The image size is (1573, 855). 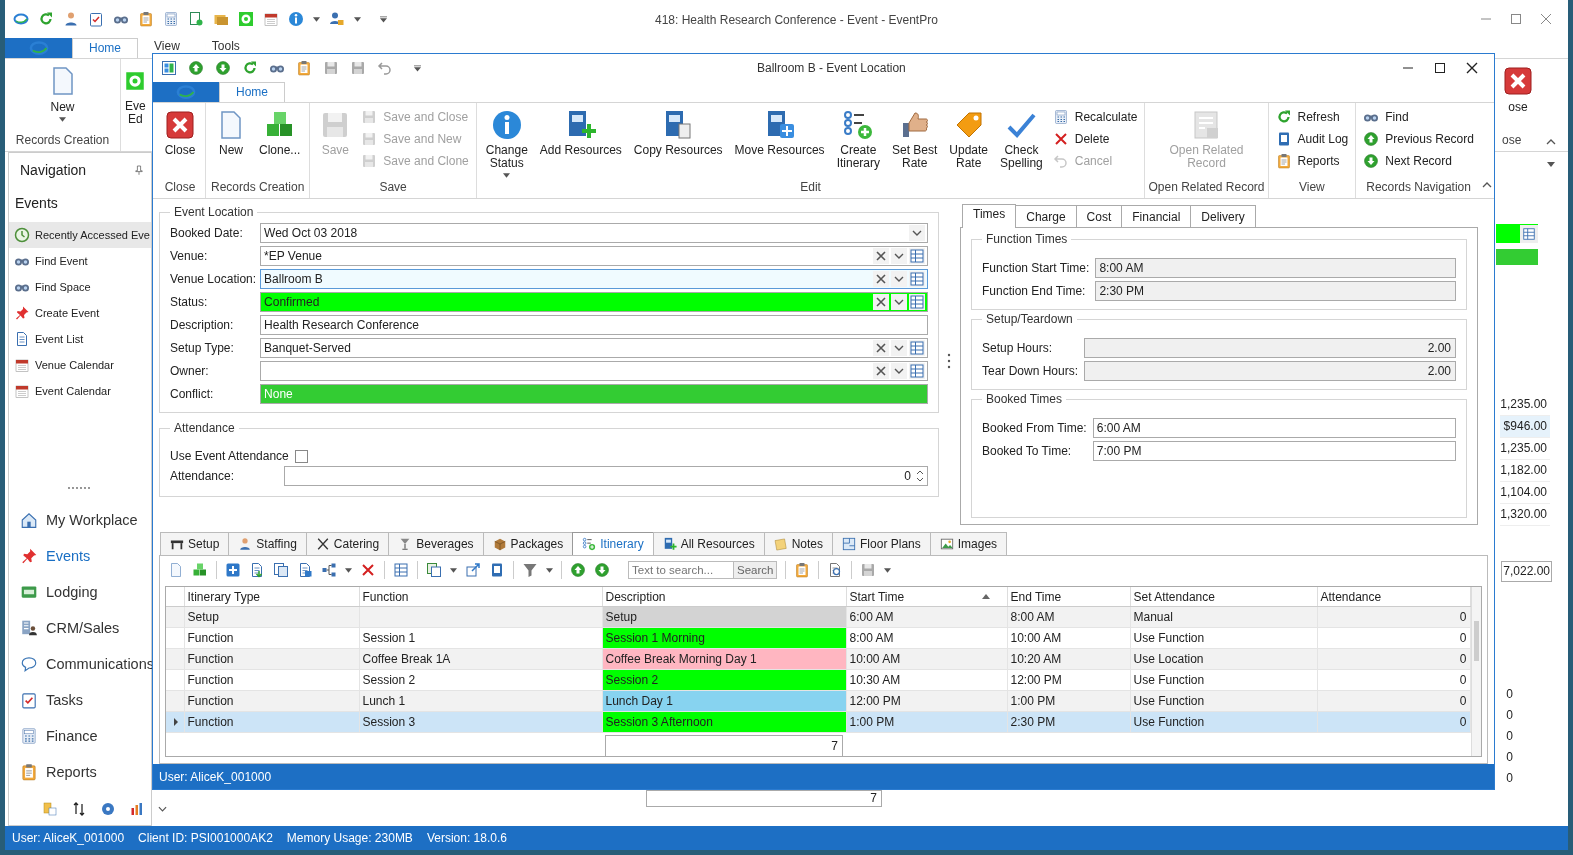 What do you see at coordinates (708, 543) in the screenshot?
I see `tab: All Resources` at bounding box center [708, 543].